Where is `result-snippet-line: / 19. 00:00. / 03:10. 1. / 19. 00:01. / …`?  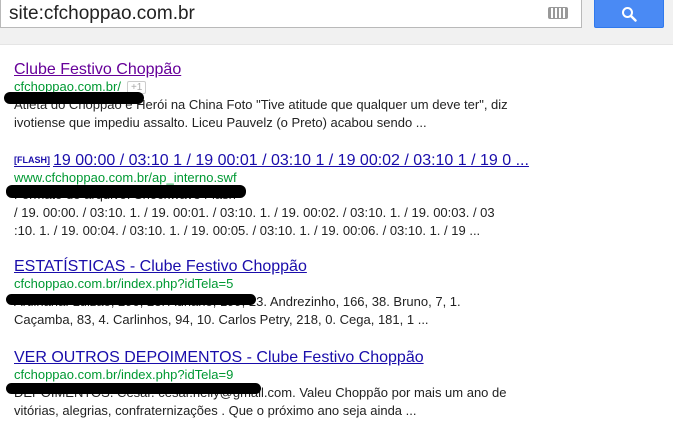
result-snippet-line: / 19. 00:00. / 03:10. 1. / 19. 00:01. / … is located at coordinates (254, 212).